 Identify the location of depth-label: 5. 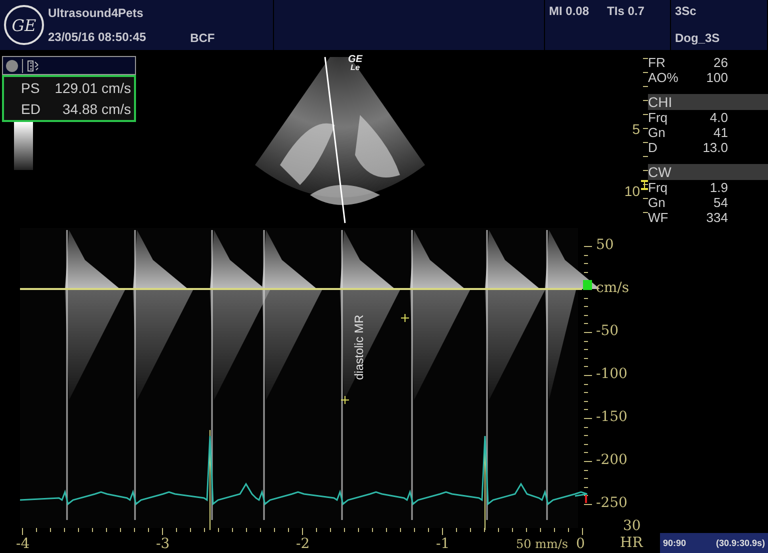
(636, 129).